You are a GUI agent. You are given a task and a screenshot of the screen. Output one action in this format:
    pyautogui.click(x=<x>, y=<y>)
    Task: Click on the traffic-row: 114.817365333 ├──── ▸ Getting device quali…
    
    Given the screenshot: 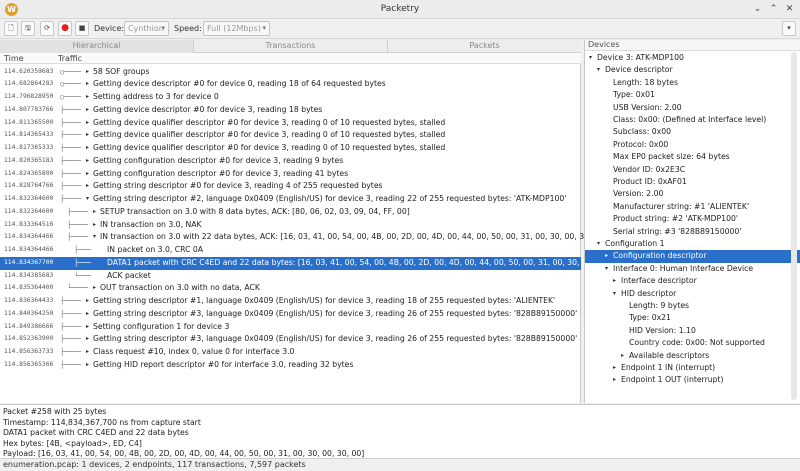 What is the action you would take?
    pyautogui.click(x=290, y=148)
    